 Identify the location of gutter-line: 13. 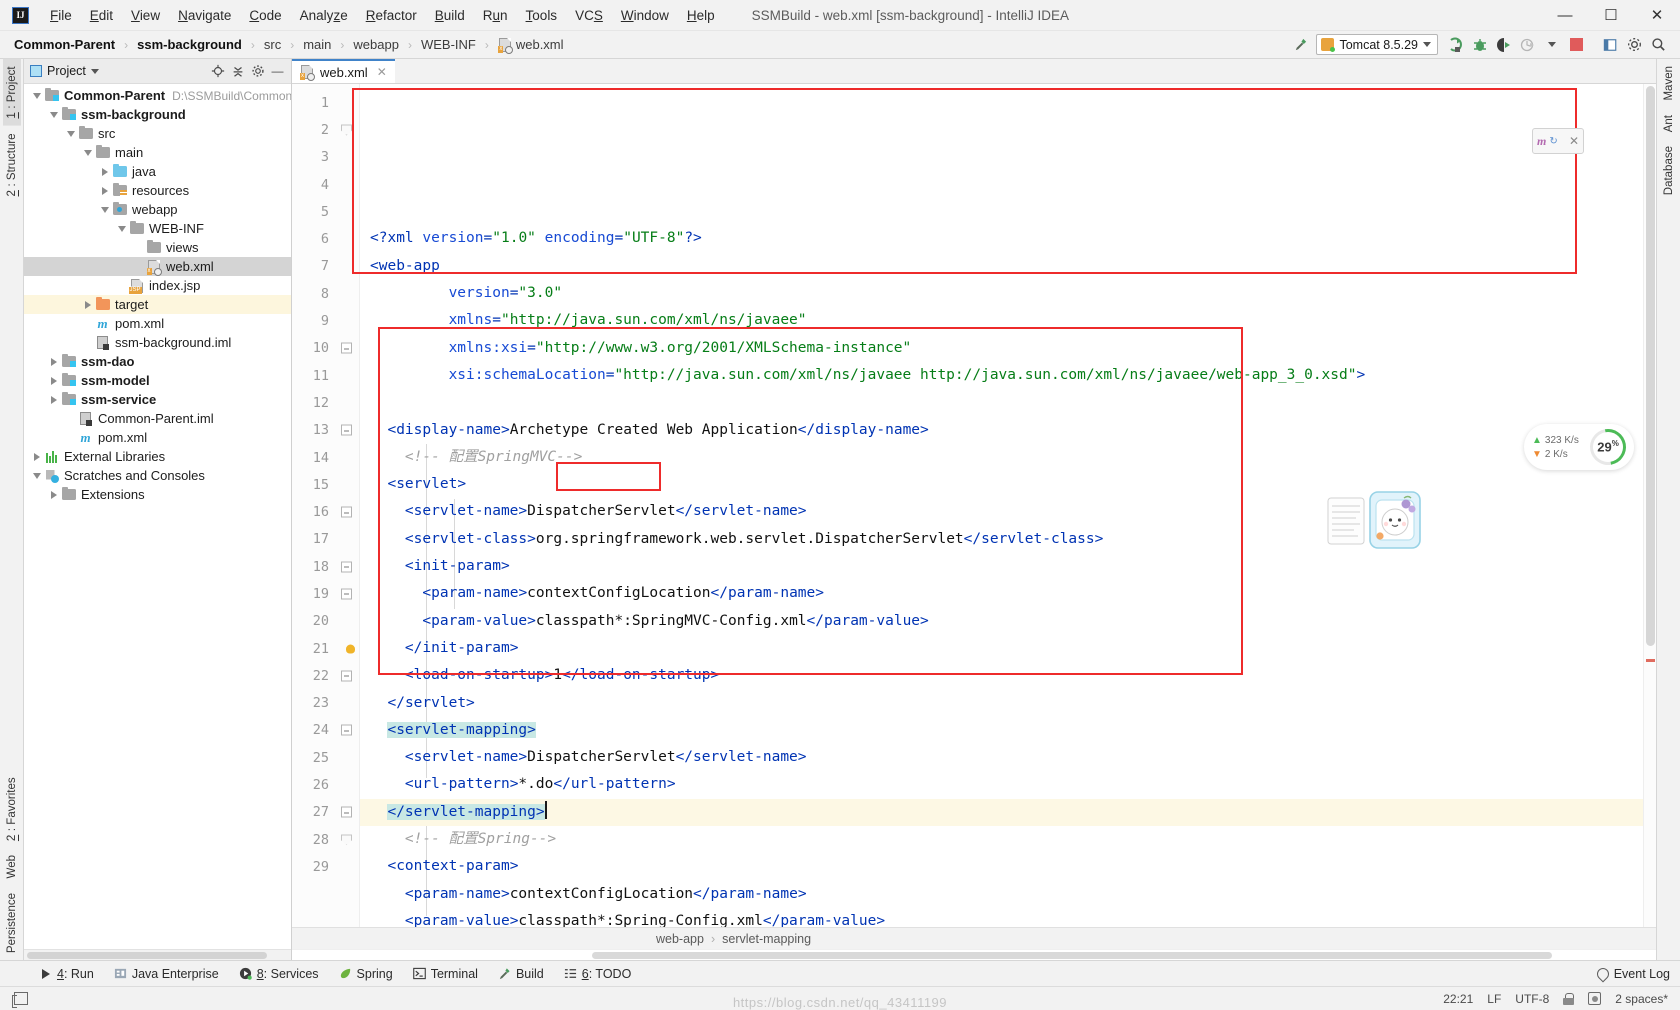
(325, 430).